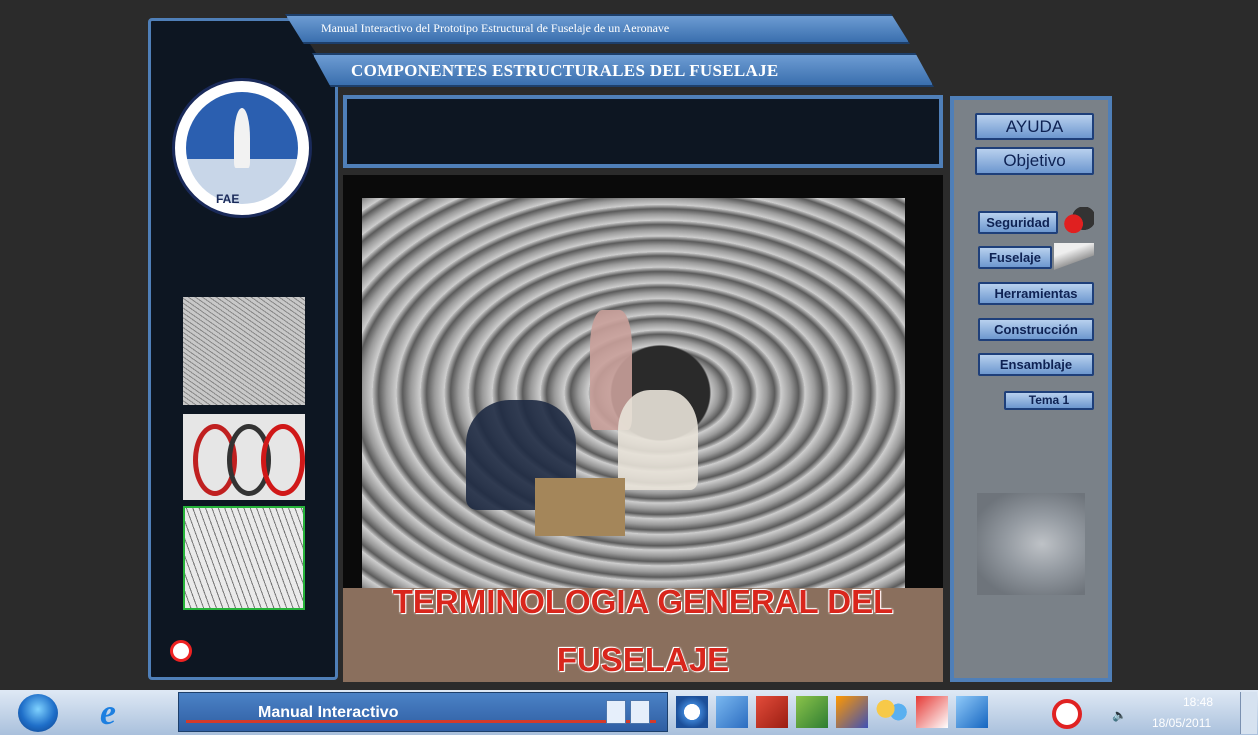 The image size is (1258, 735). I want to click on topic-1-button: Tema 1, so click(1049, 400).